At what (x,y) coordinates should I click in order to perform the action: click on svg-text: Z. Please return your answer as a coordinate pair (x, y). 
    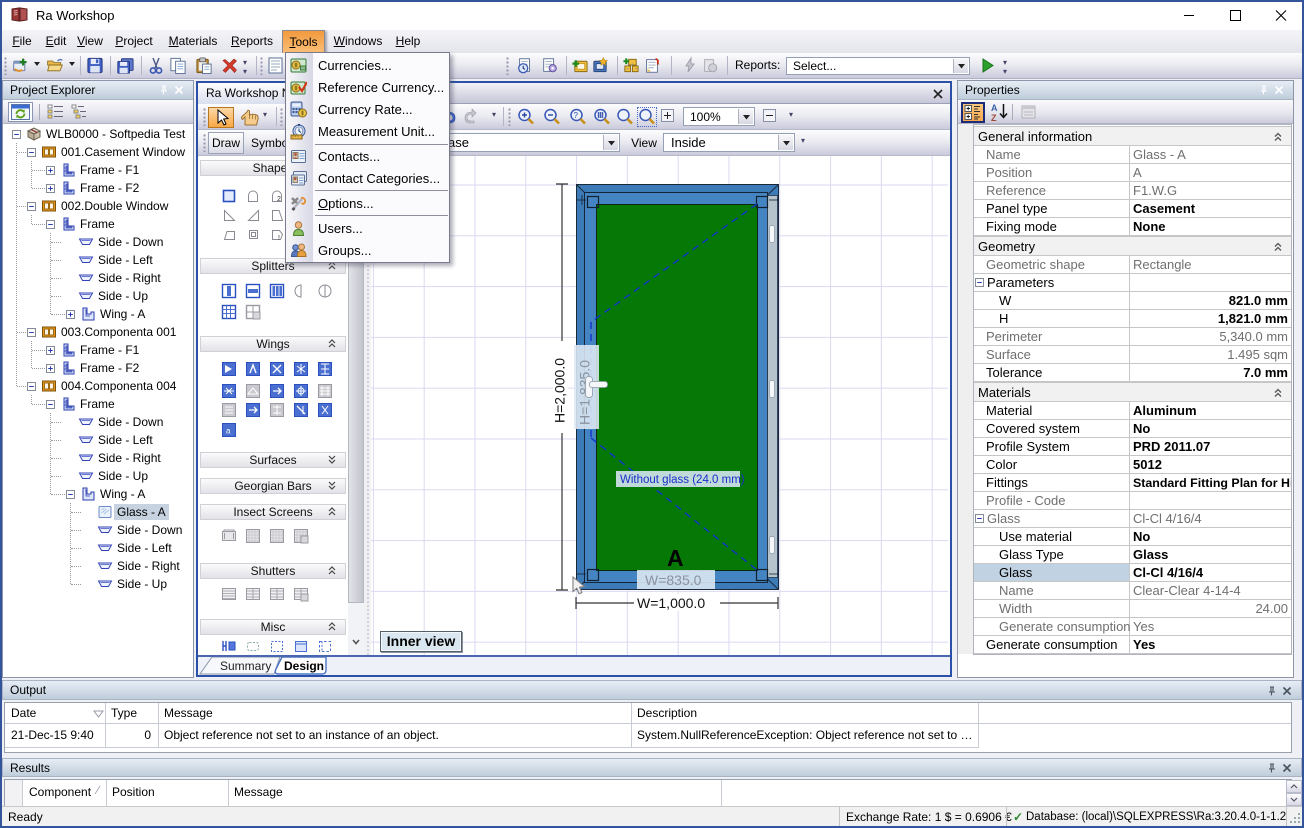
    Looking at the image, I should click on (994, 117).